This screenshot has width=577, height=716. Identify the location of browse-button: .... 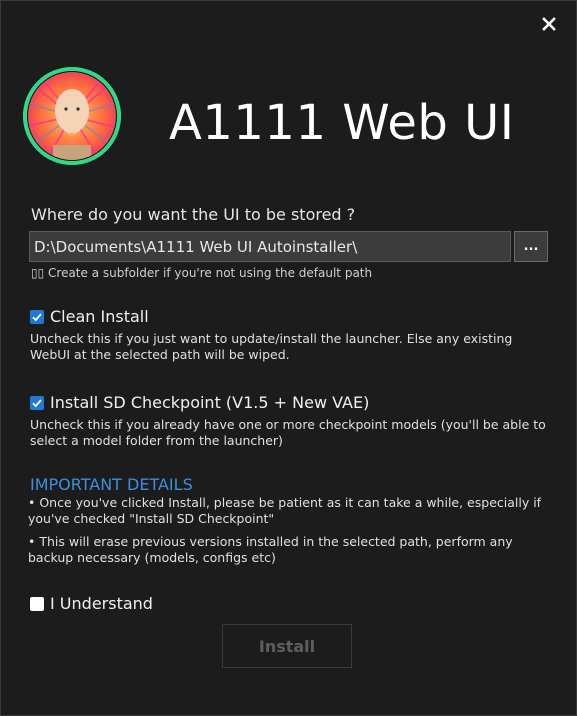
(531, 246).